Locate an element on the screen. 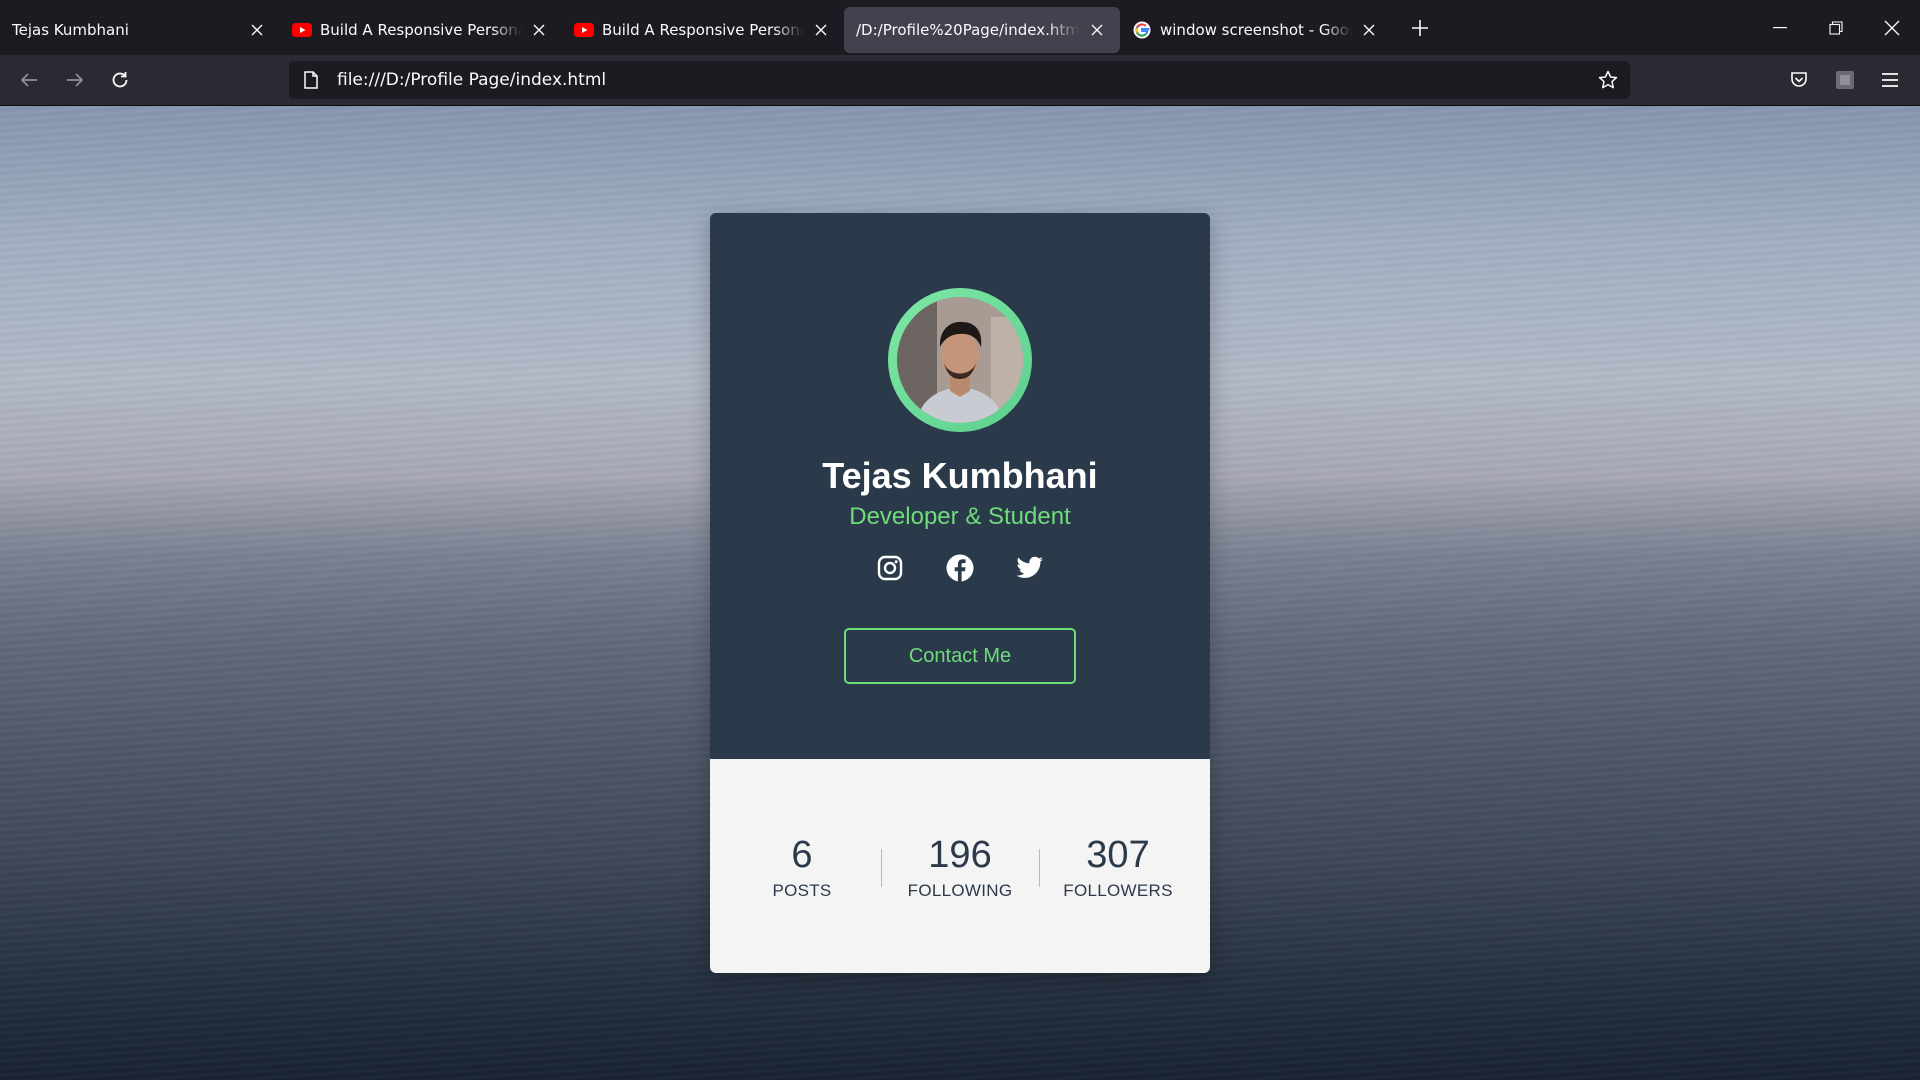  back-button is located at coordinates (29, 80).